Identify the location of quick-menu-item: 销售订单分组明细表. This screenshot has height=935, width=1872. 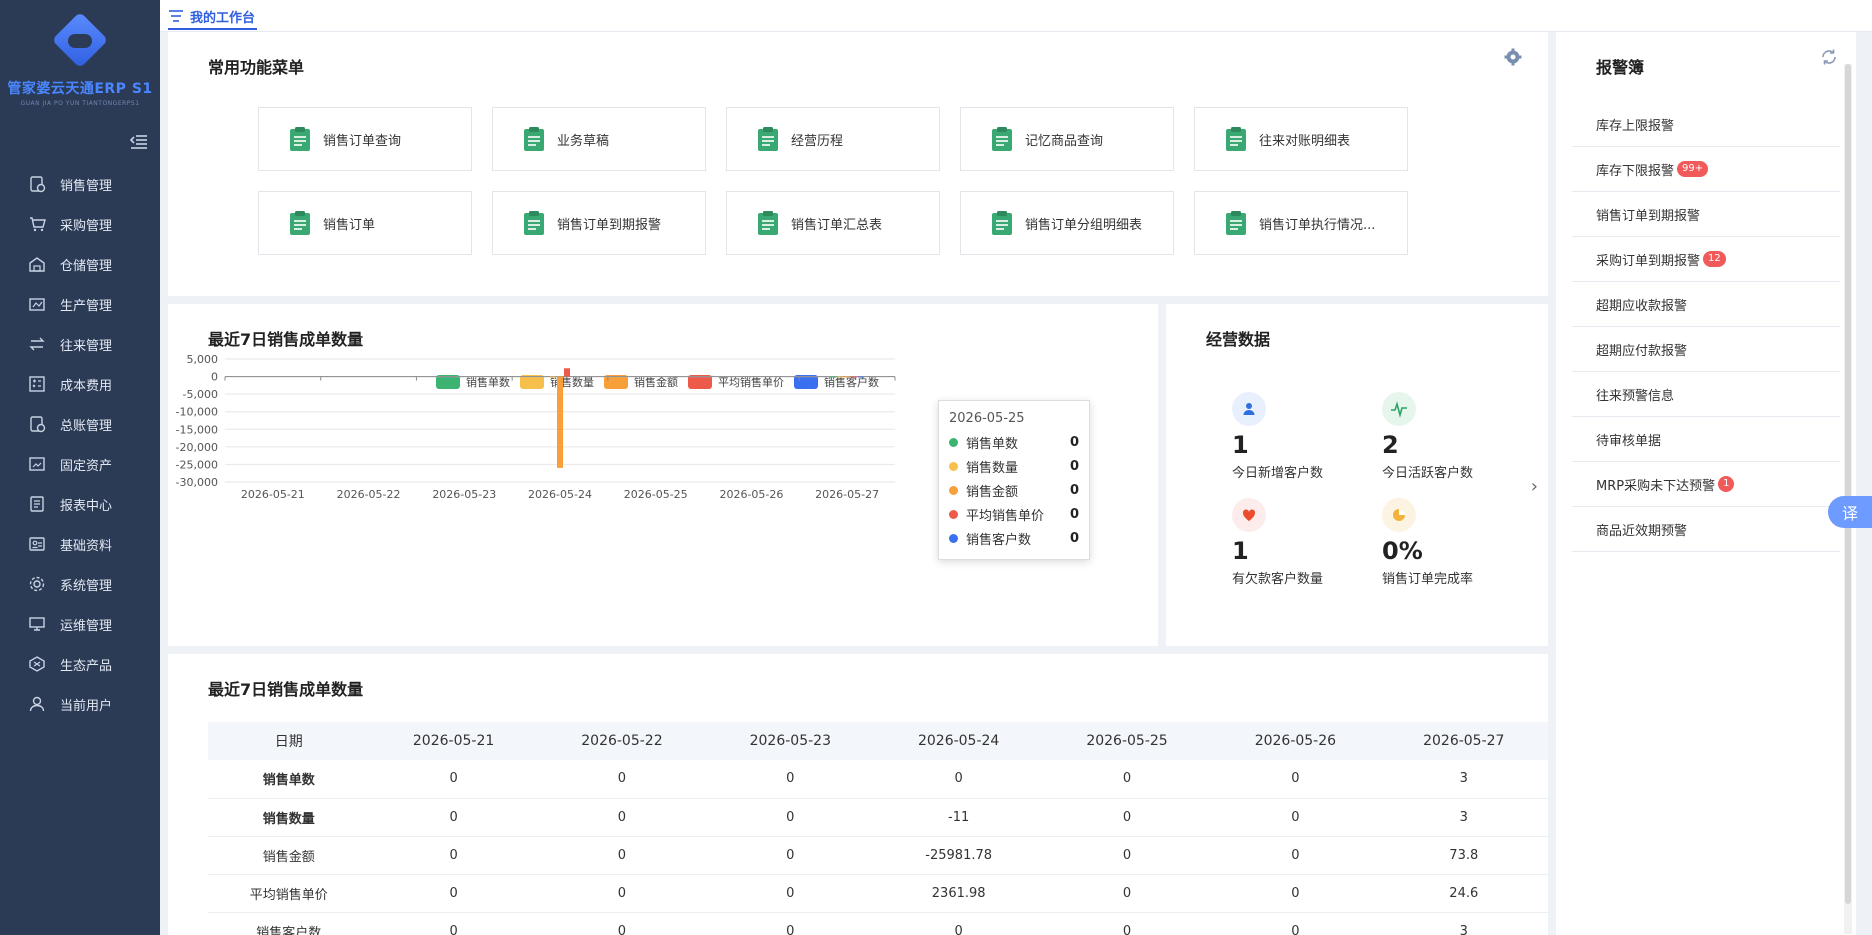
(1067, 223).